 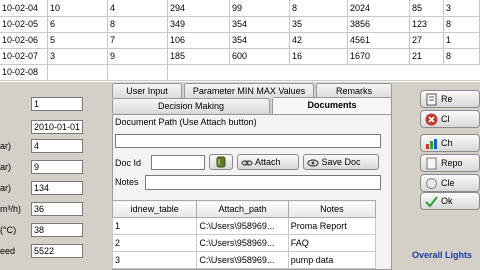 I want to click on table-cell: 5, so click(x=78, y=40).